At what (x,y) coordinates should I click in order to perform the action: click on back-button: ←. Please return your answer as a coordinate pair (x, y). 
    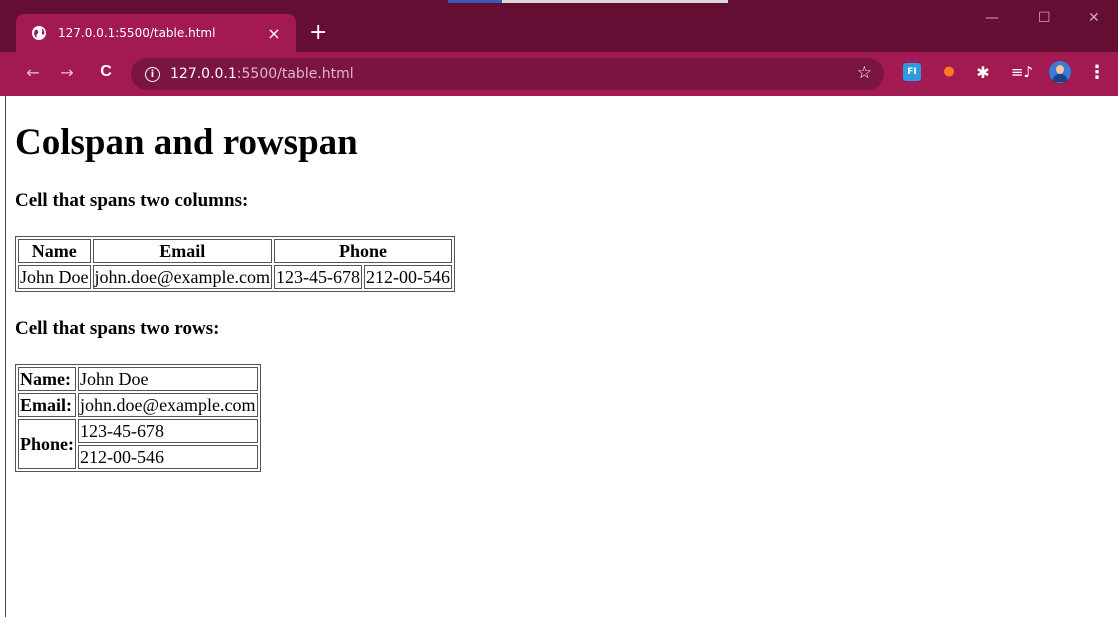
    Looking at the image, I should click on (33, 72).